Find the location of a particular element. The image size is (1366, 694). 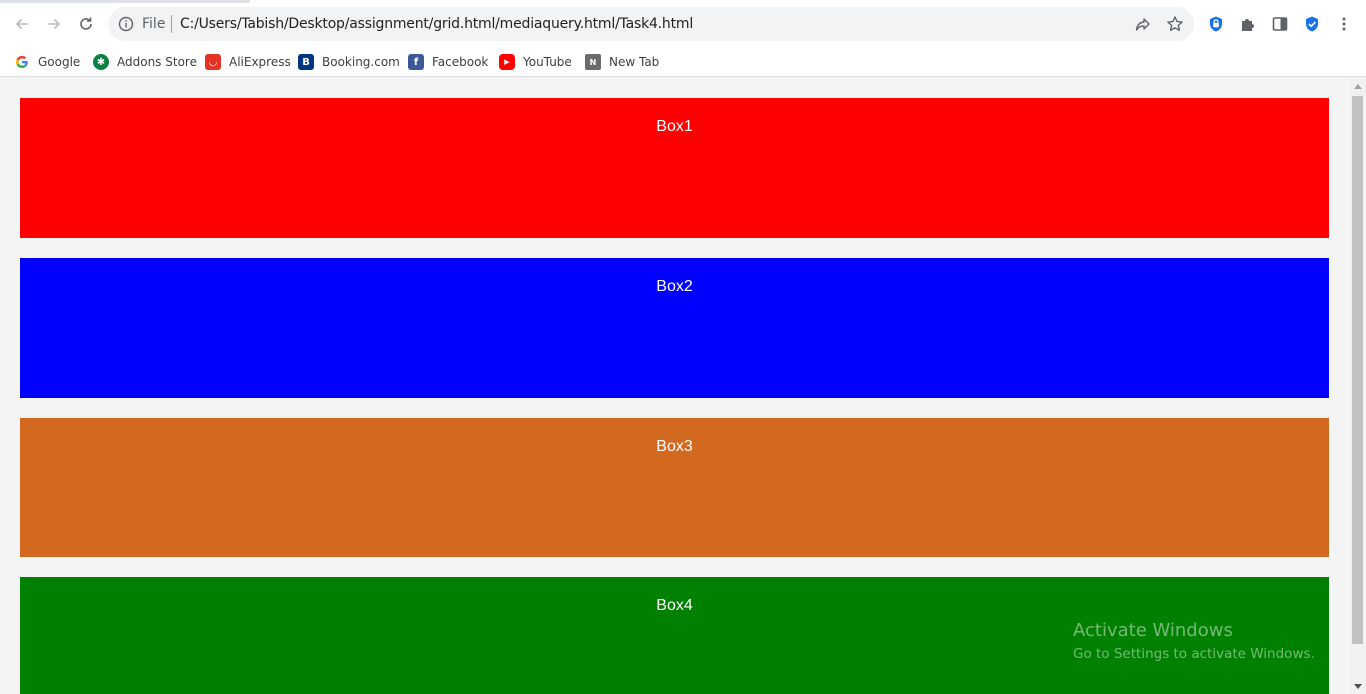

more-vert-icon is located at coordinates (1344, 24).